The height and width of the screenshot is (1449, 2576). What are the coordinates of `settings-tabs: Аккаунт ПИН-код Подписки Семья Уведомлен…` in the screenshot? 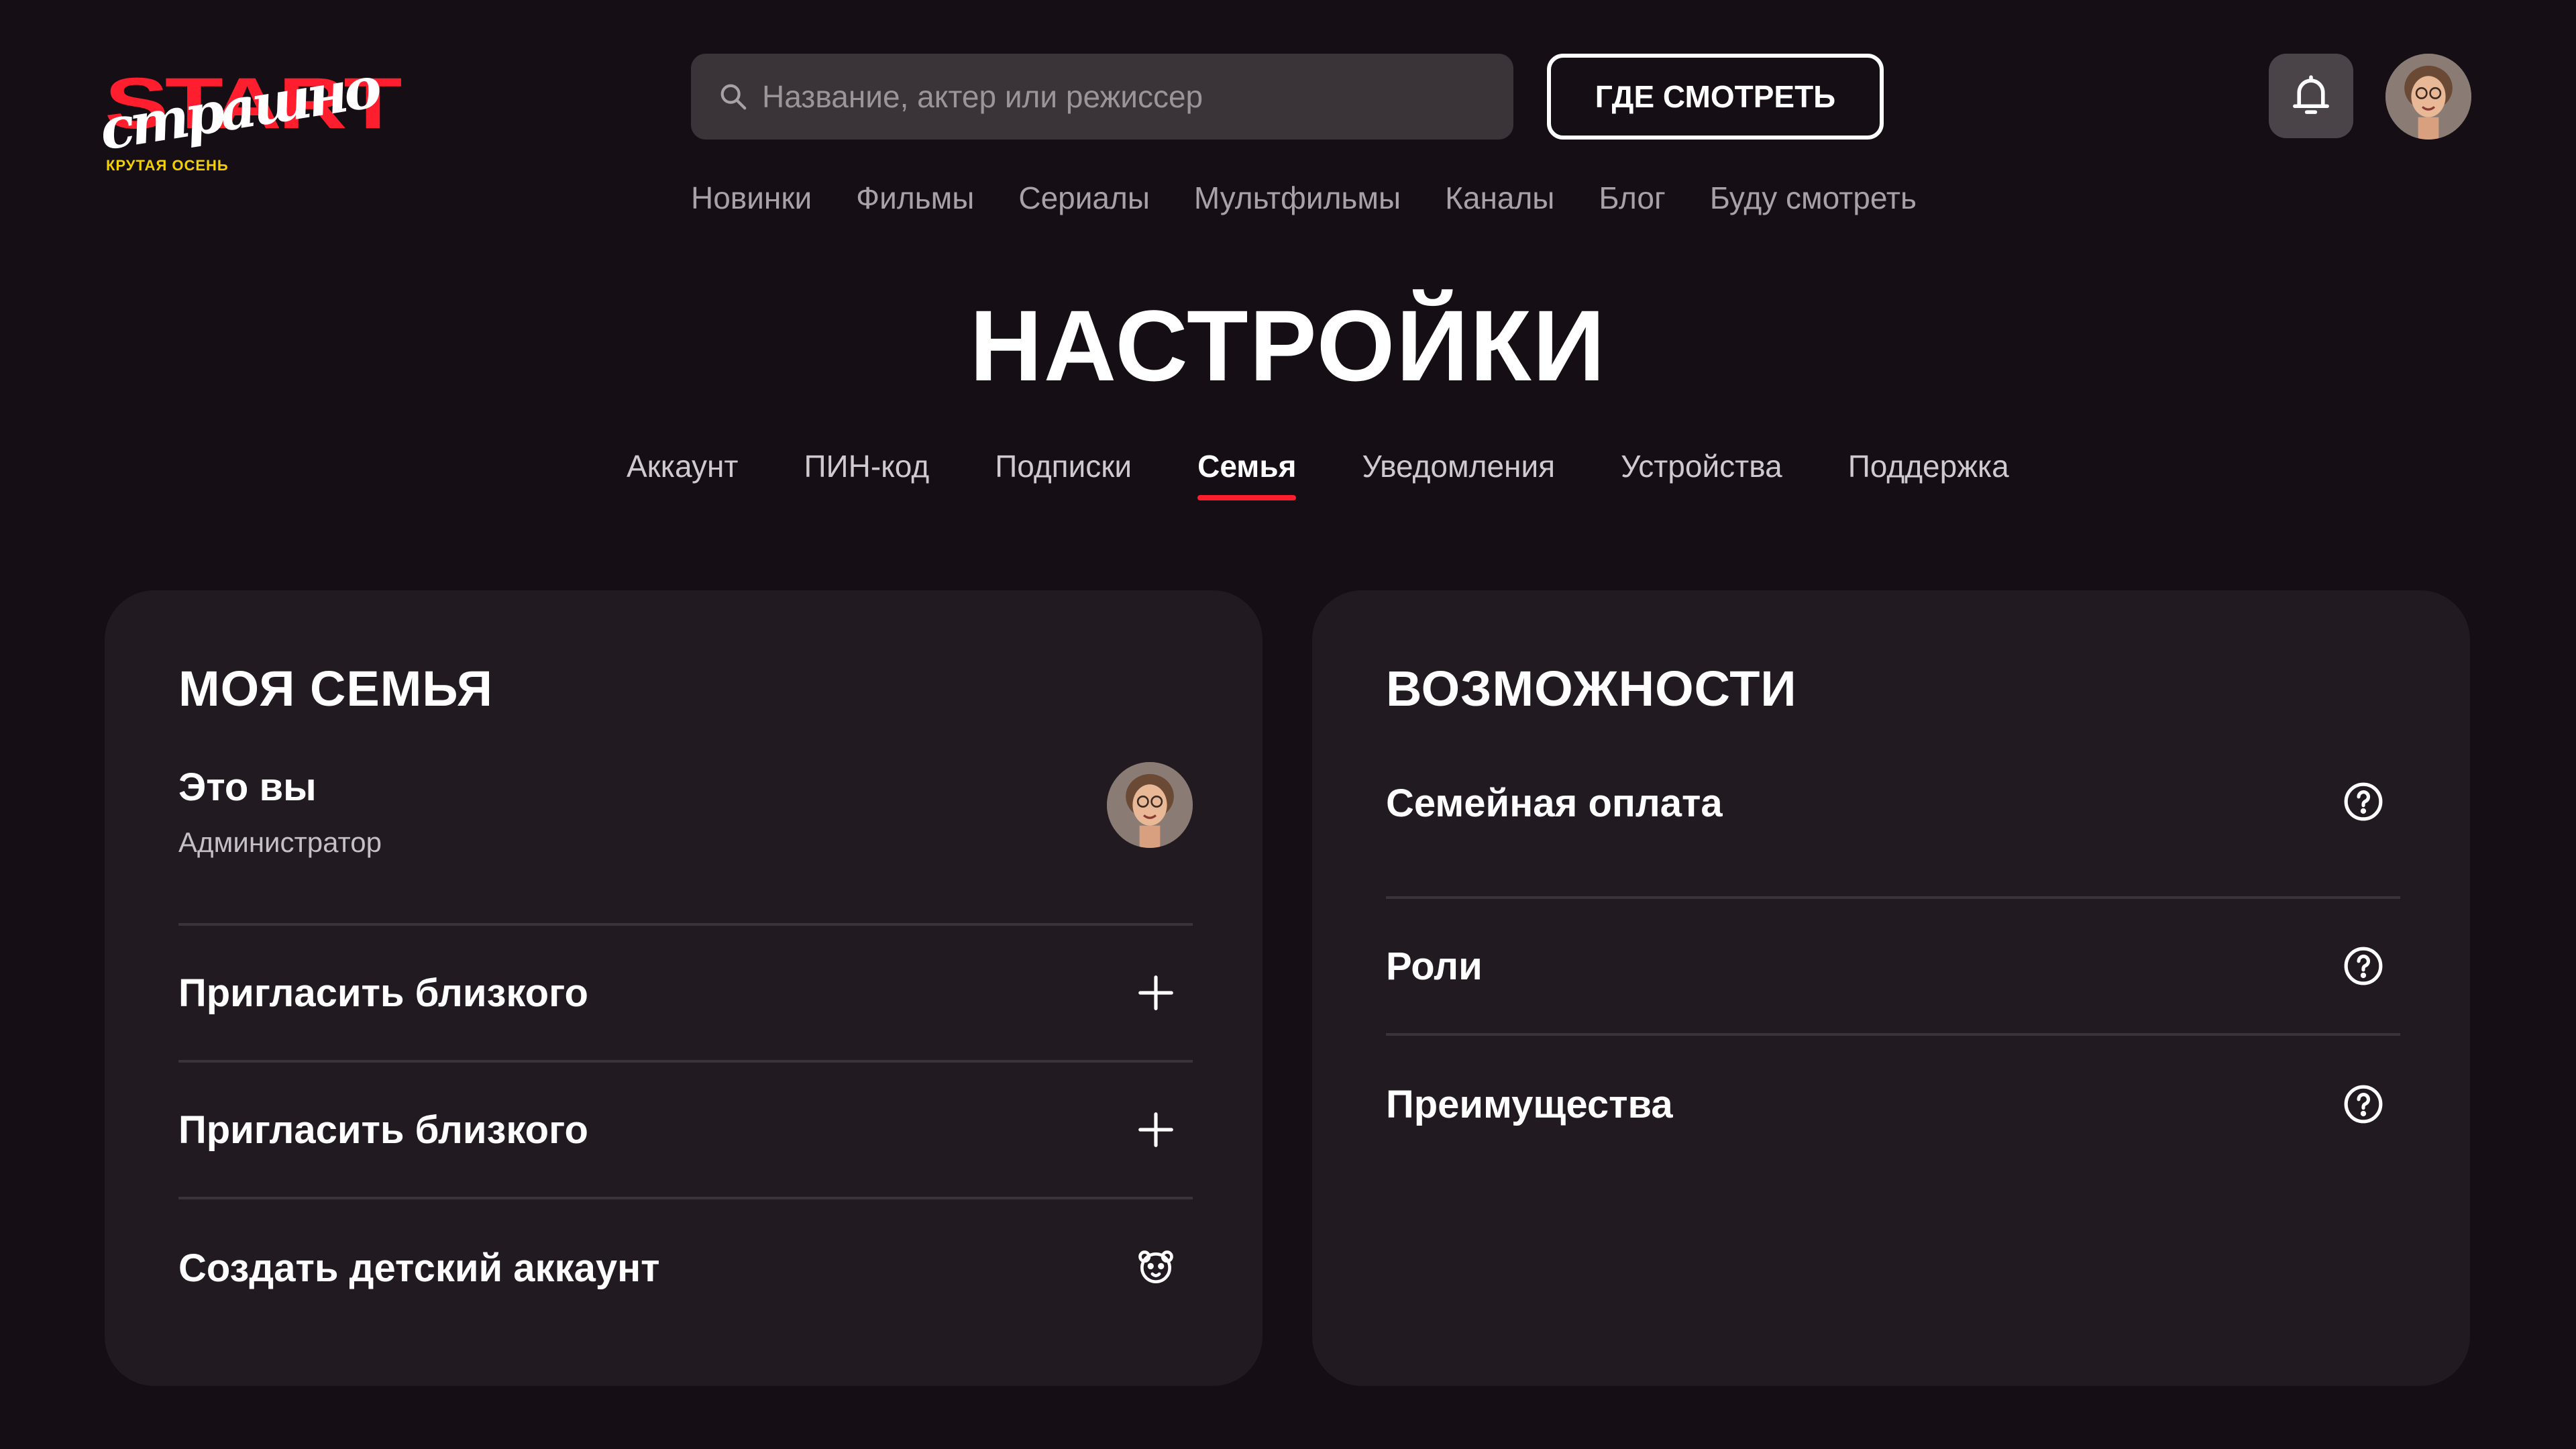 It's located at (1318, 474).